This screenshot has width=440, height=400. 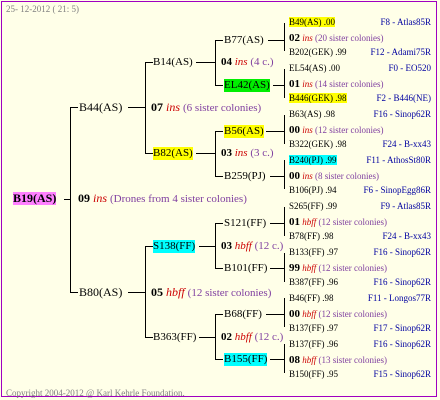 What do you see at coordinates (360, 252) in the screenshot?
I see `l4-row: B133(FF) .97 F16 - Sinop62R` at bounding box center [360, 252].